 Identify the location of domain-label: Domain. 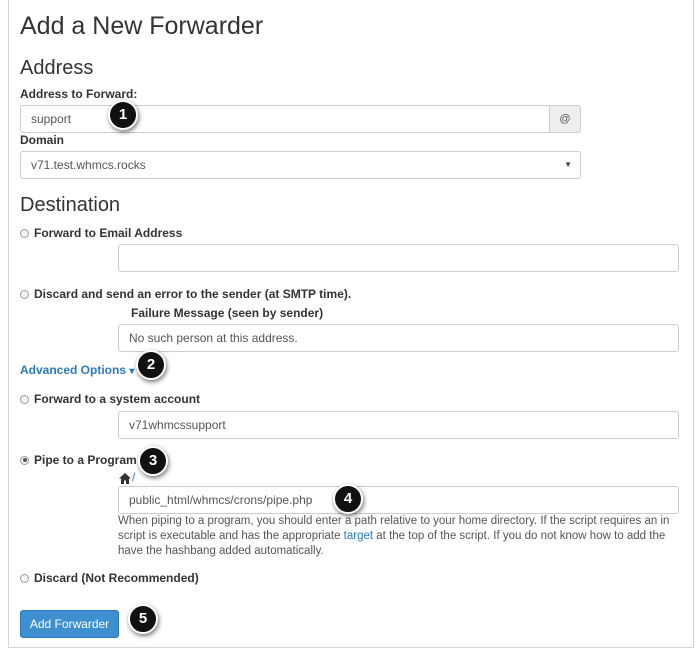
(42, 140).